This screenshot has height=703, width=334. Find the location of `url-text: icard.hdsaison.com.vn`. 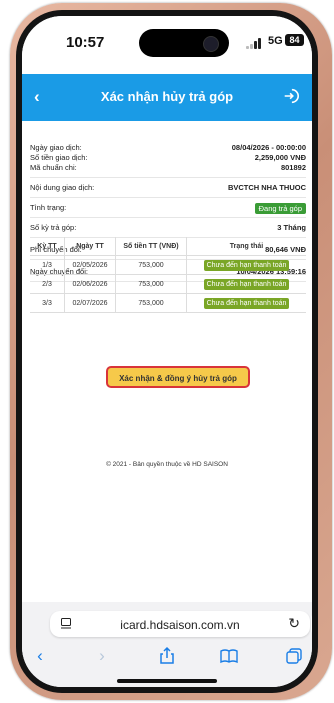

url-text: icard.hdsaison.com.vn is located at coordinates (180, 625).